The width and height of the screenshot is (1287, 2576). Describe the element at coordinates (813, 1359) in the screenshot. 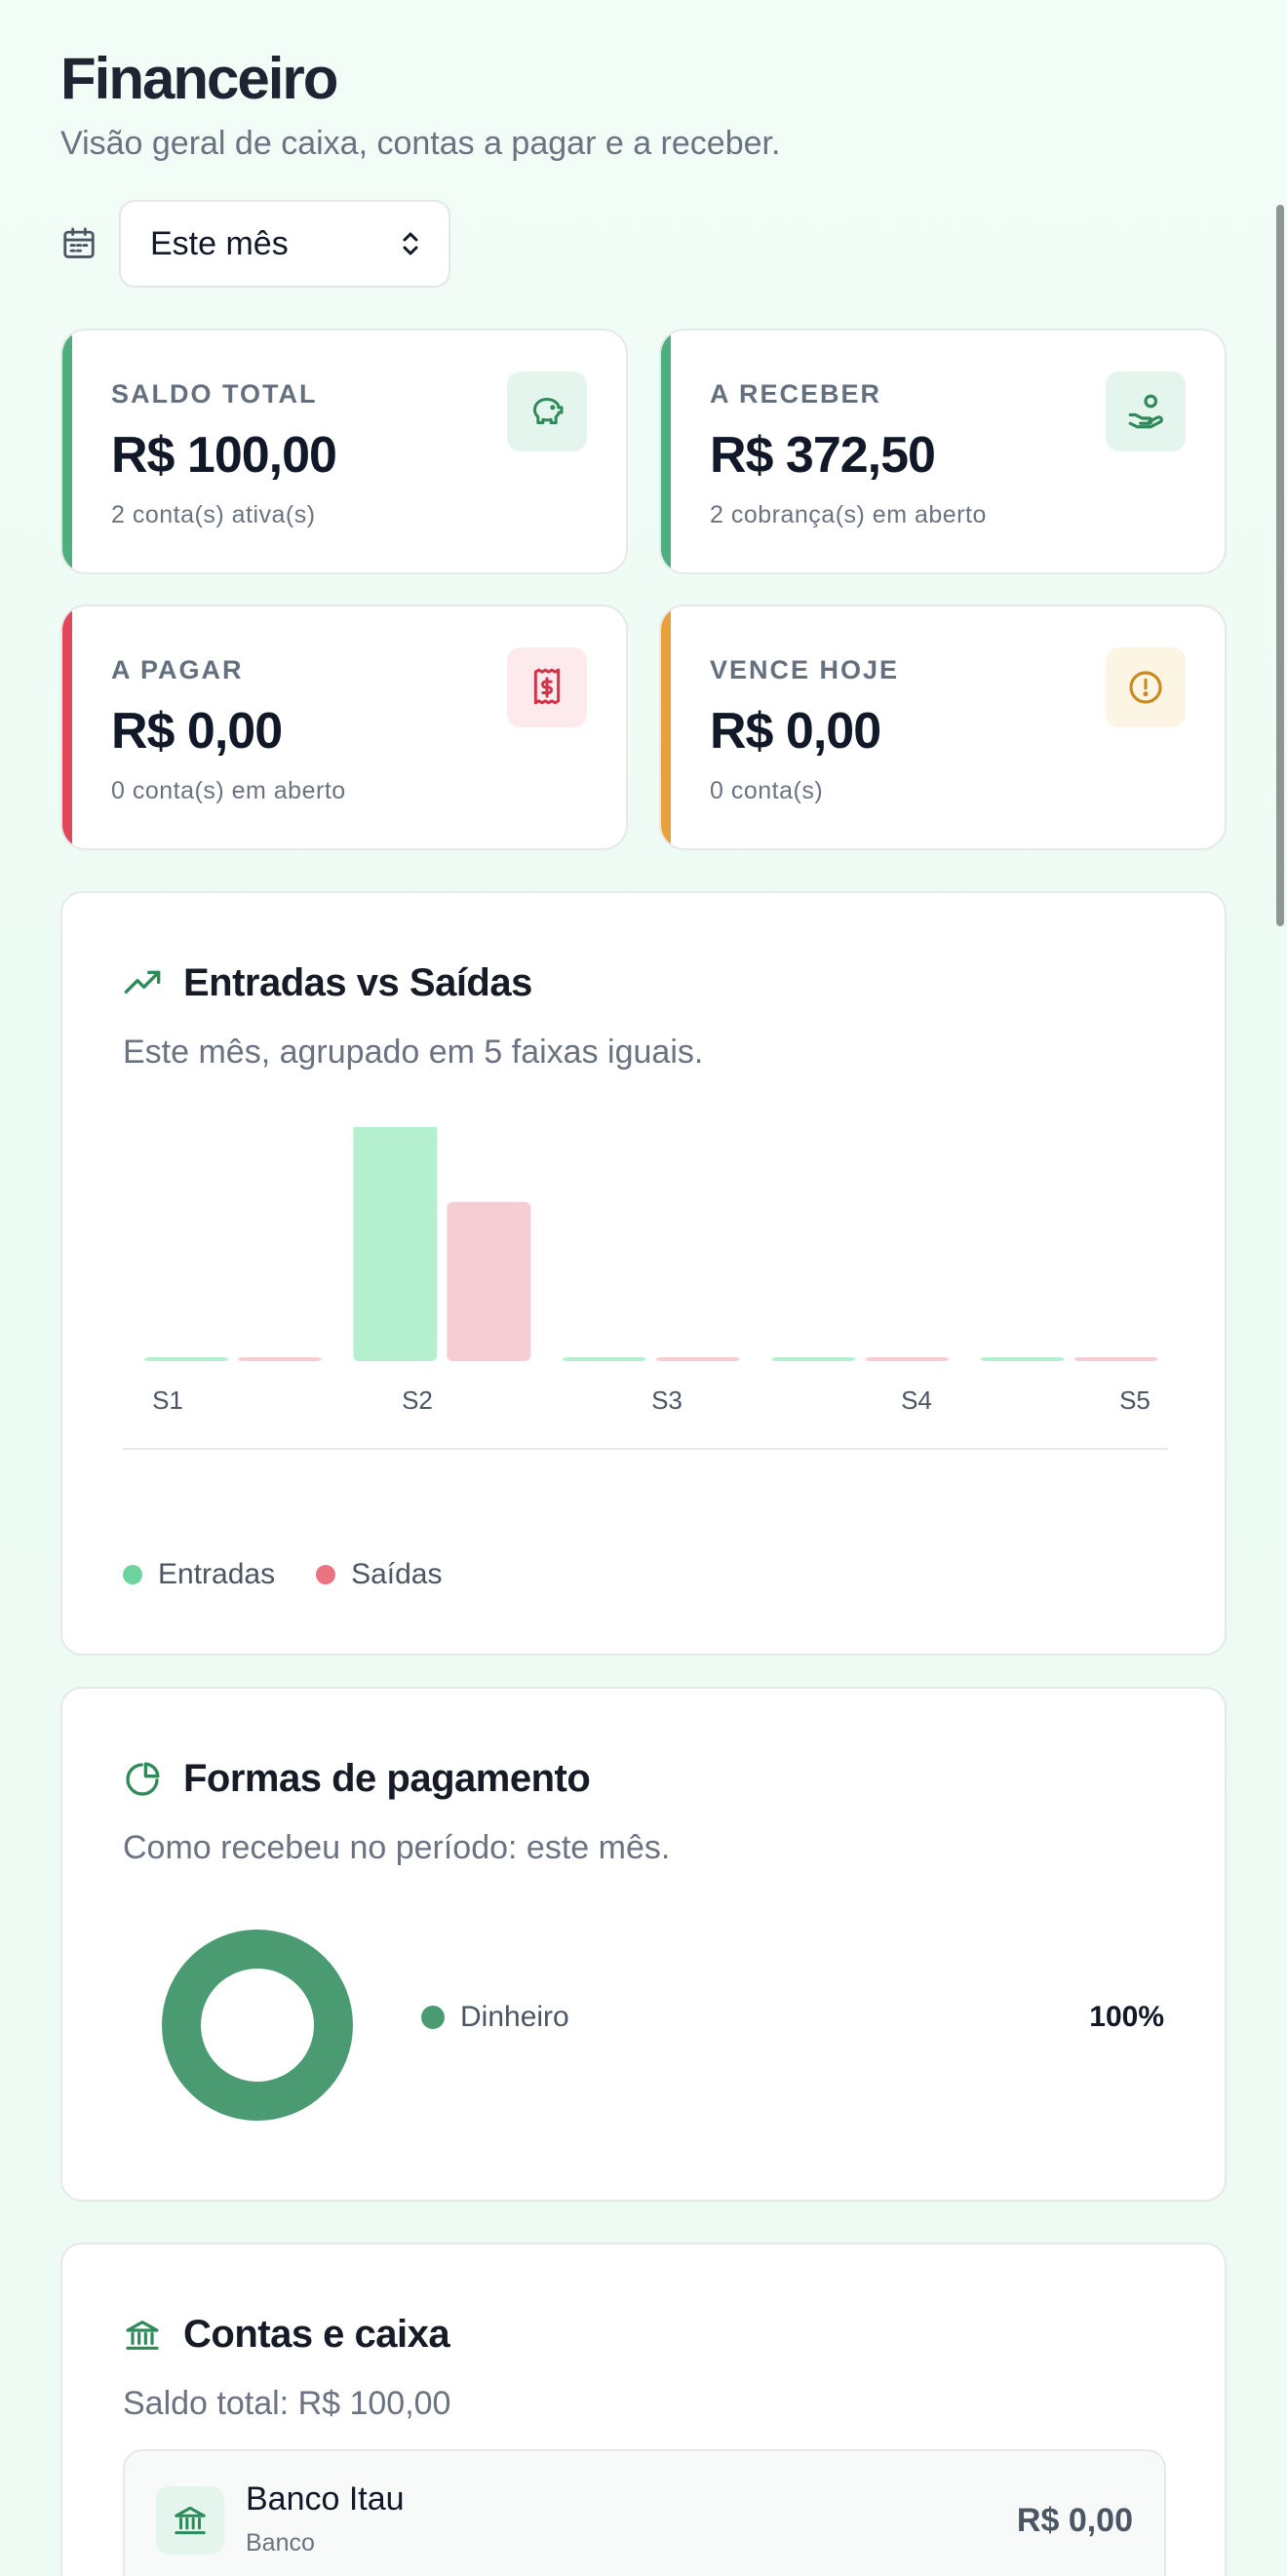

I see `bar-entradas-s4` at that location.